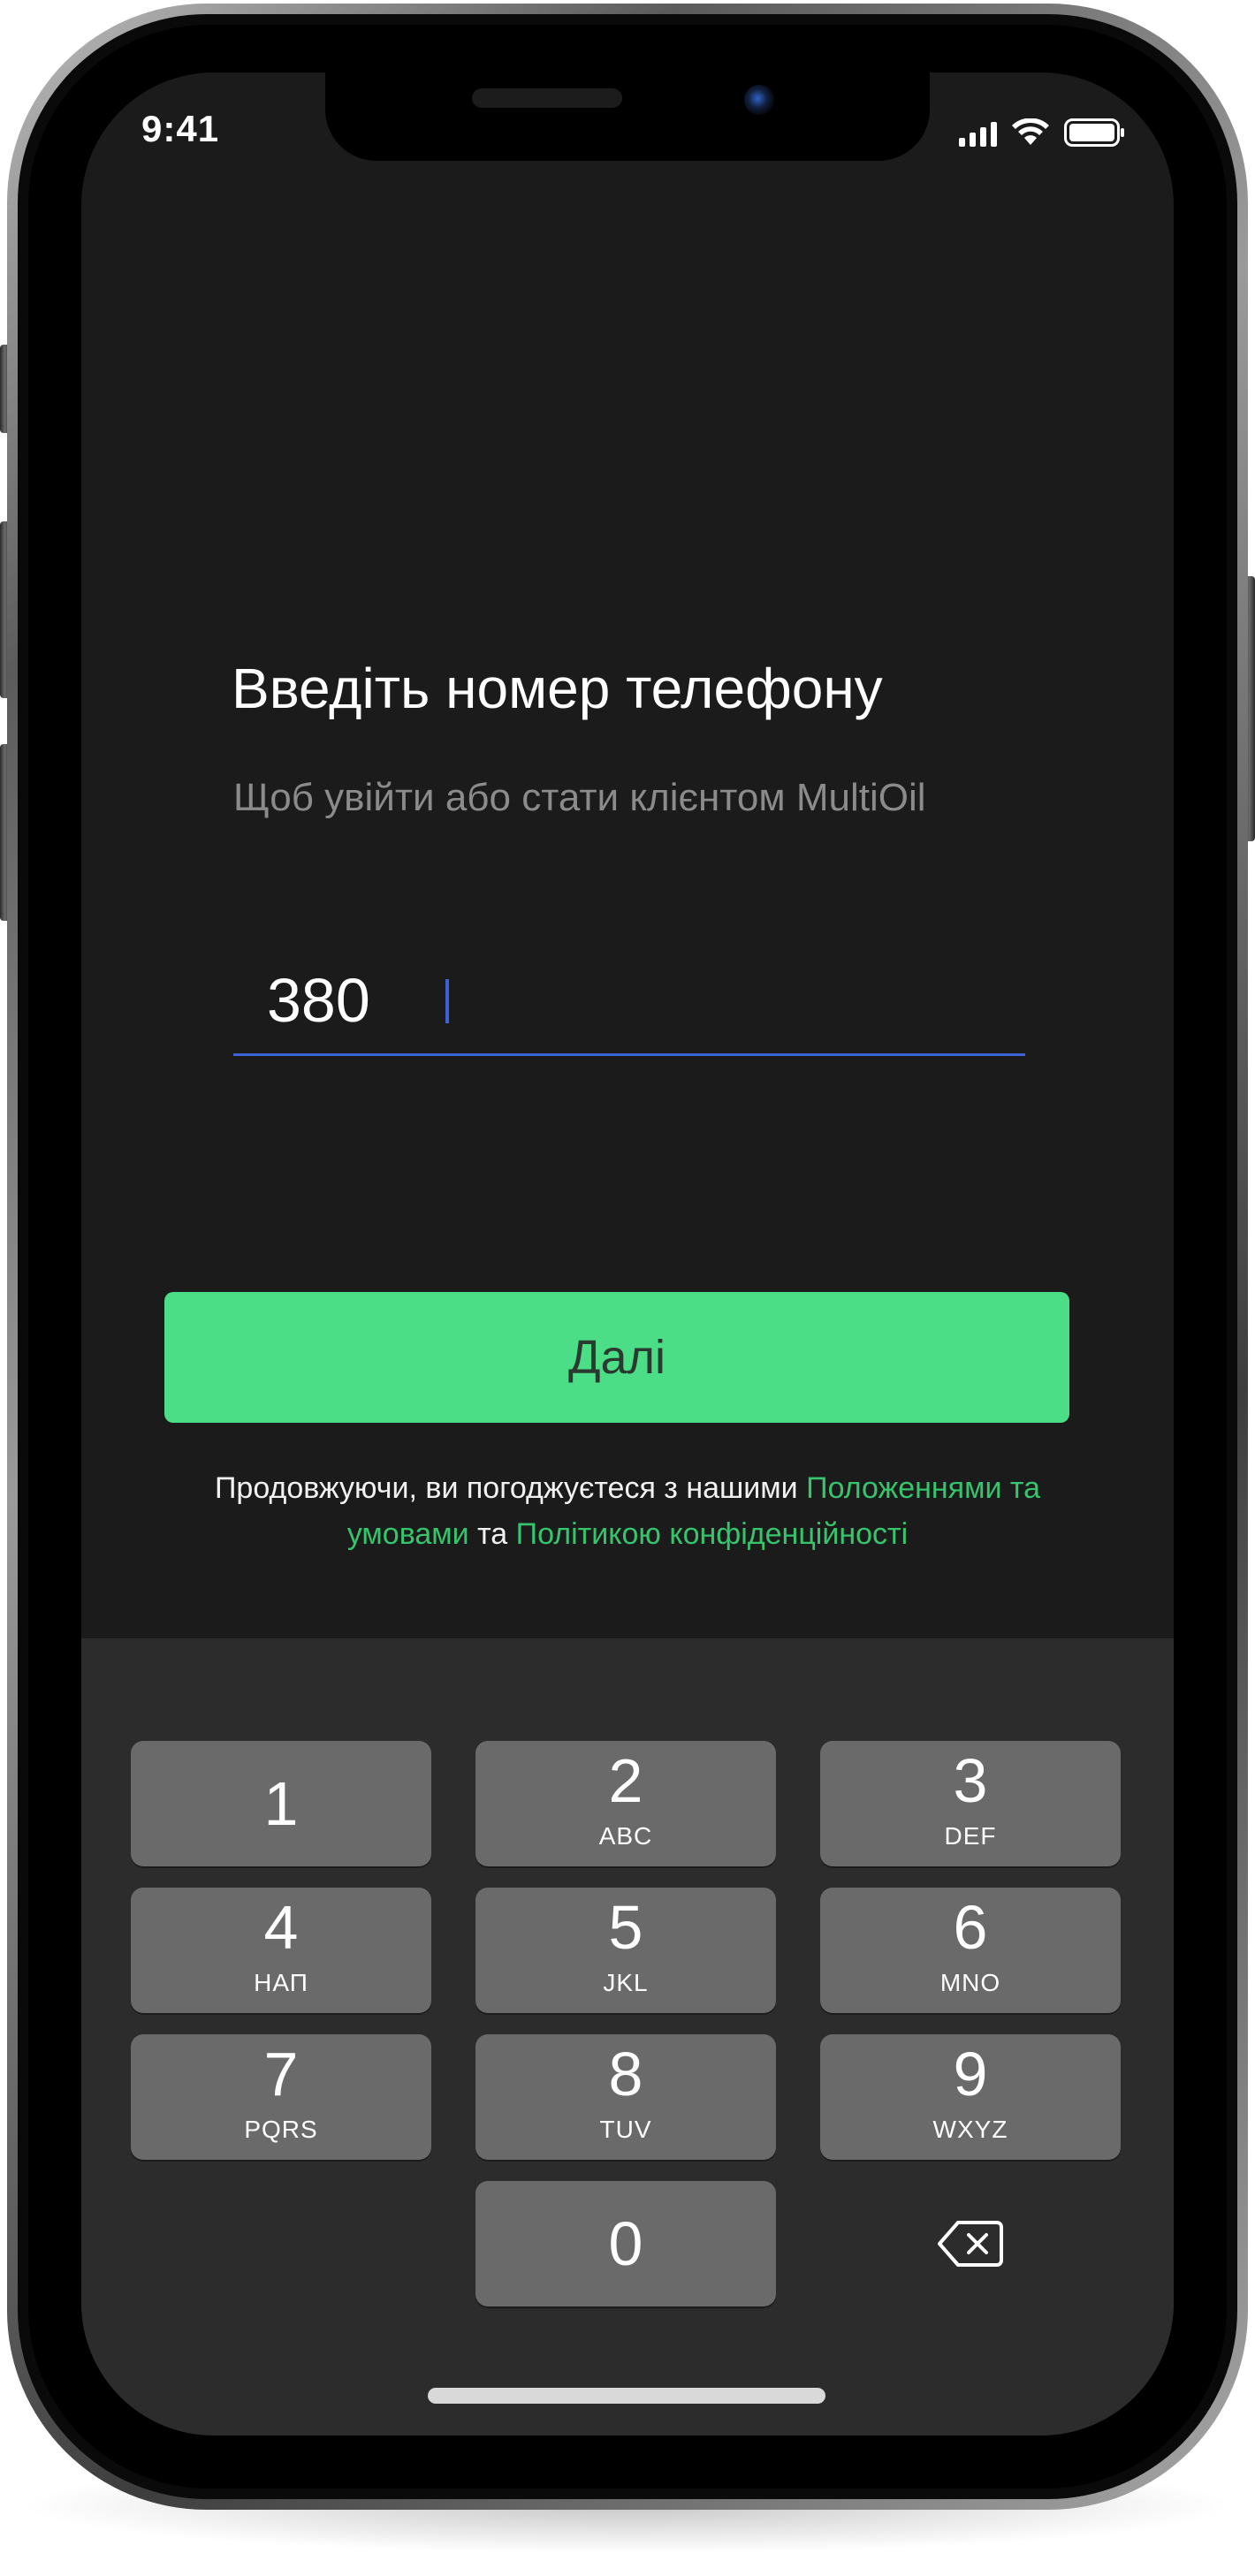 The width and height of the screenshot is (1255, 2576). What do you see at coordinates (617, 1357) in the screenshot?
I see `next-button: Далі` at bounding box center [617, 1357].